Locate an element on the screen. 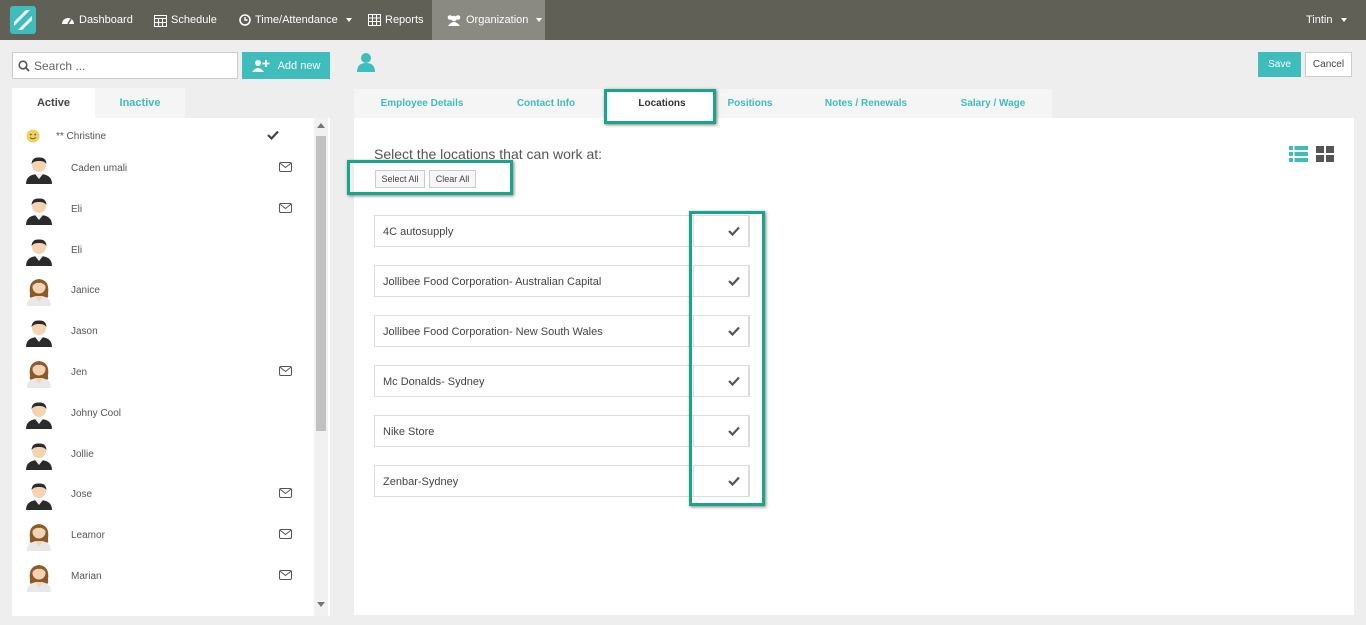  employee-profile-icon is located at coordinates (366, 62).